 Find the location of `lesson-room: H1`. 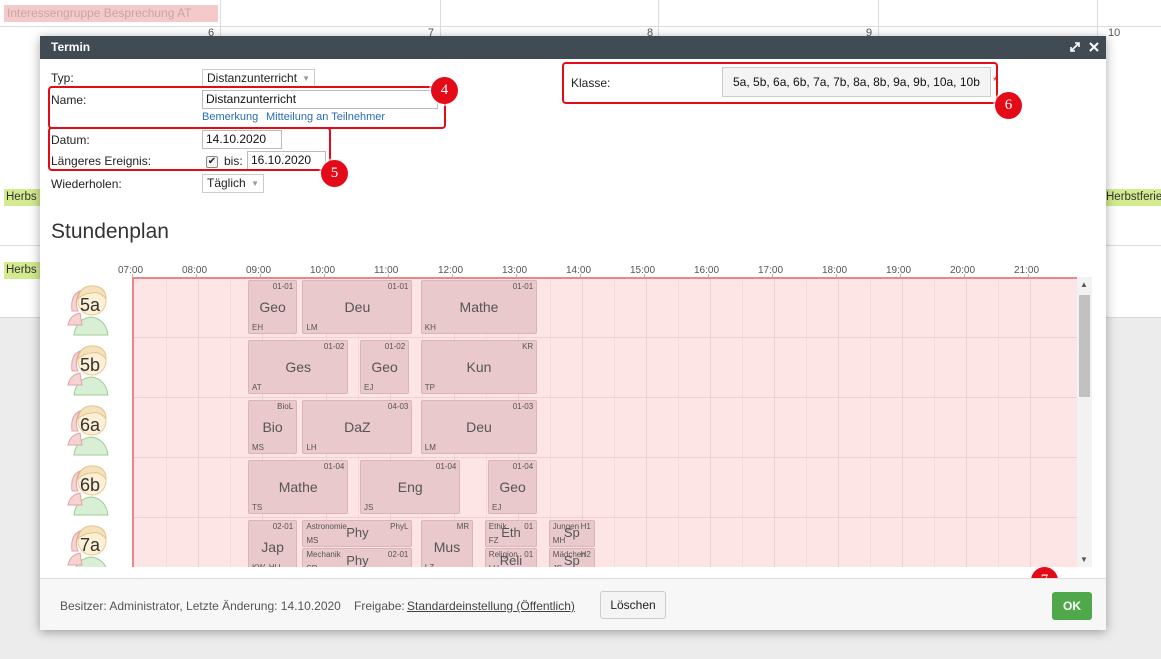

lesson-room: H1 is located at coordinates (585, 526).